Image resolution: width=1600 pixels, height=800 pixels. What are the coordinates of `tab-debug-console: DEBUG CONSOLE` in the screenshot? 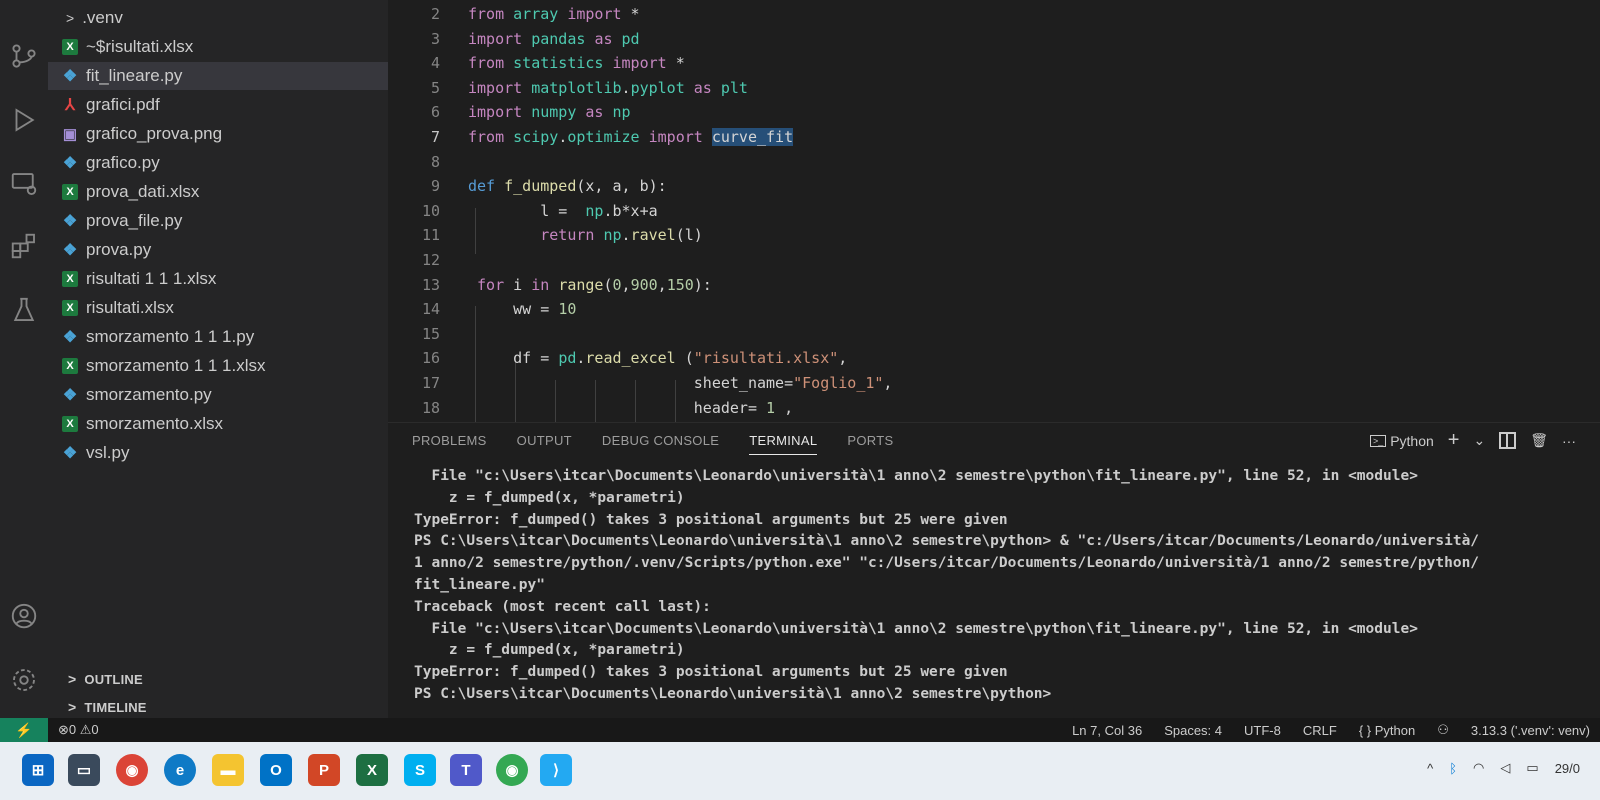 It's located at (660, 444).